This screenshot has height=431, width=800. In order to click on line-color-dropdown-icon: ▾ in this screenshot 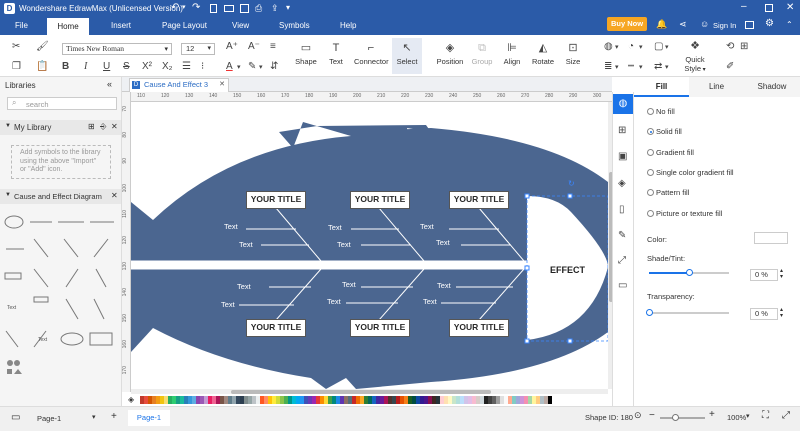, I will do `click(641, 47)`.